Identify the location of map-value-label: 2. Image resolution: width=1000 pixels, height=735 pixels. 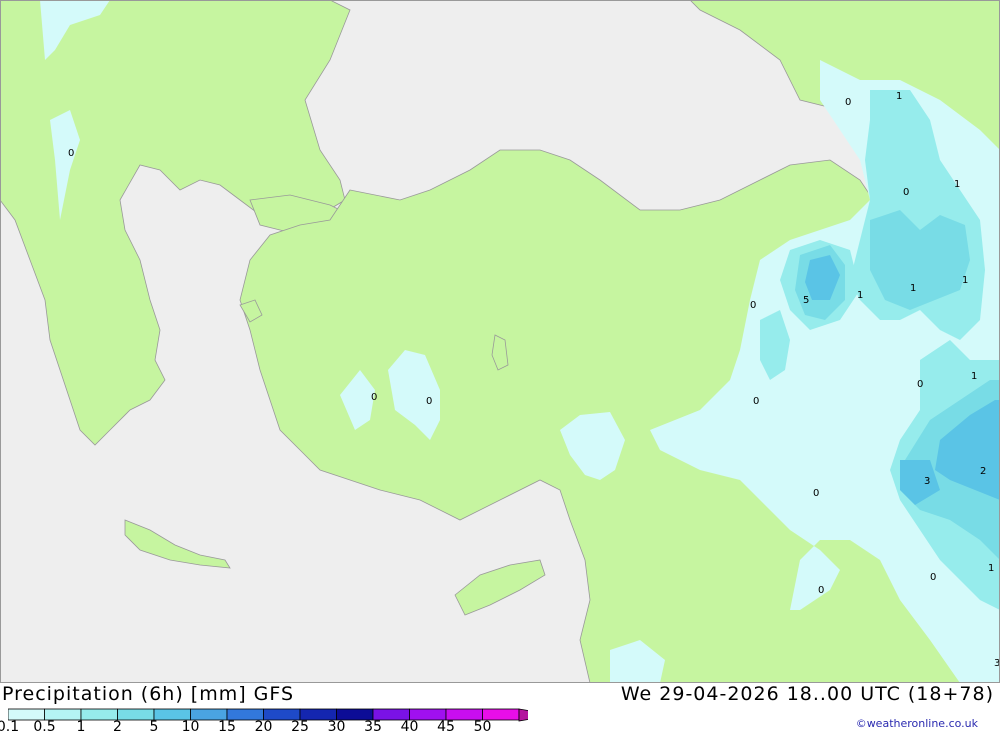
(983, 471).